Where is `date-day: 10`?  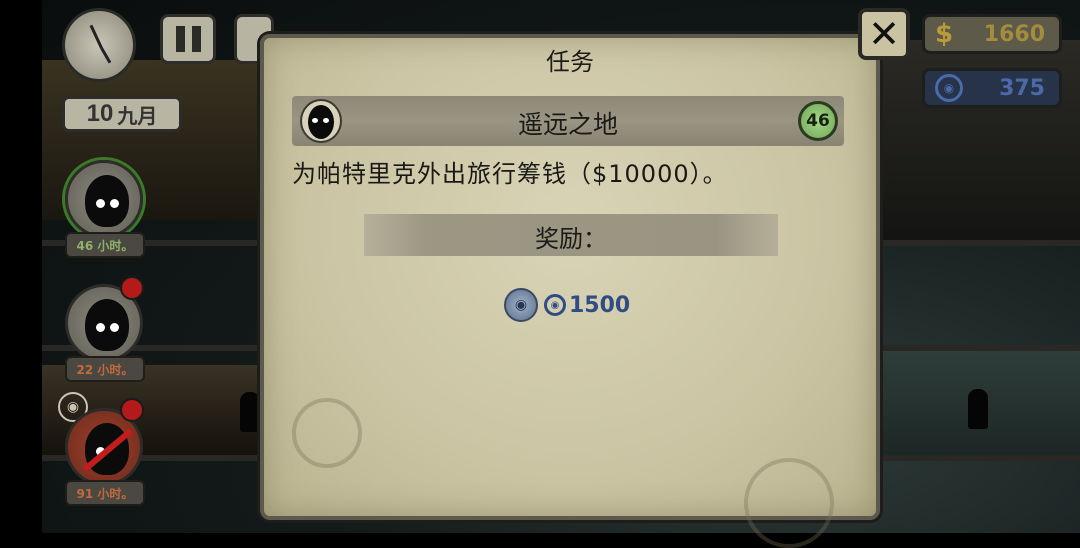 date-day: 10 is located at coordinates (100, 113).